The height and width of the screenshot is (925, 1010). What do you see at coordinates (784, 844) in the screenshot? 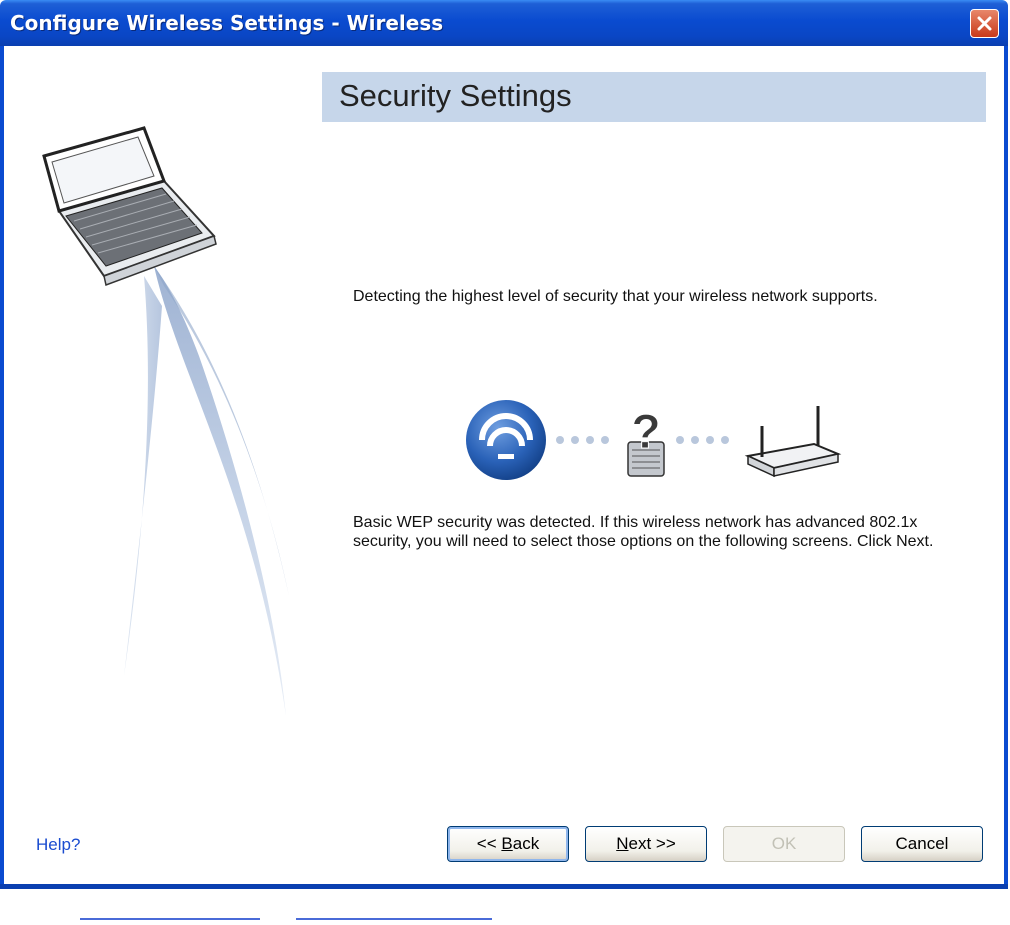
I see `ok-button: OK` at bounding box center [784, 844].